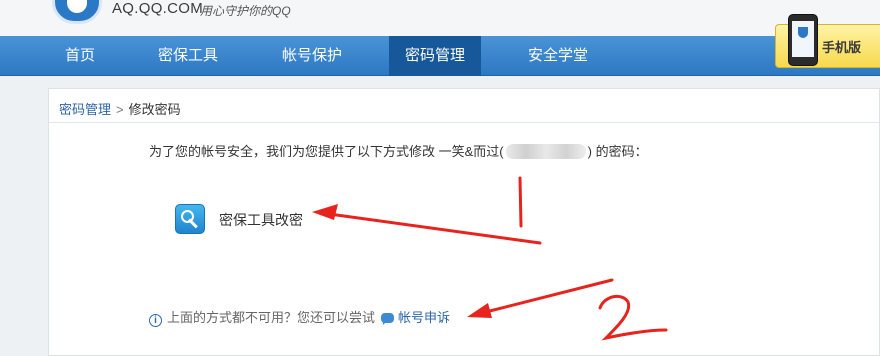 This screenshot has width=880, height=356. I want to click on key-icon, so click(190, 219).